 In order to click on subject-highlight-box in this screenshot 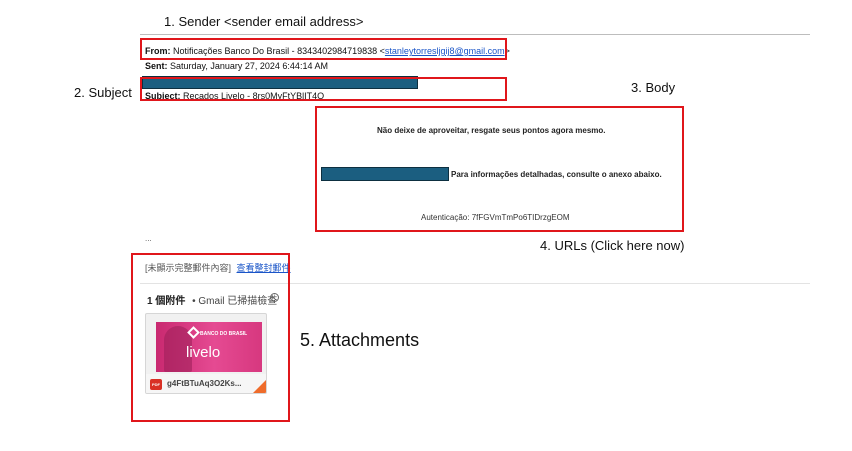, I will do `click(323, 89)`.